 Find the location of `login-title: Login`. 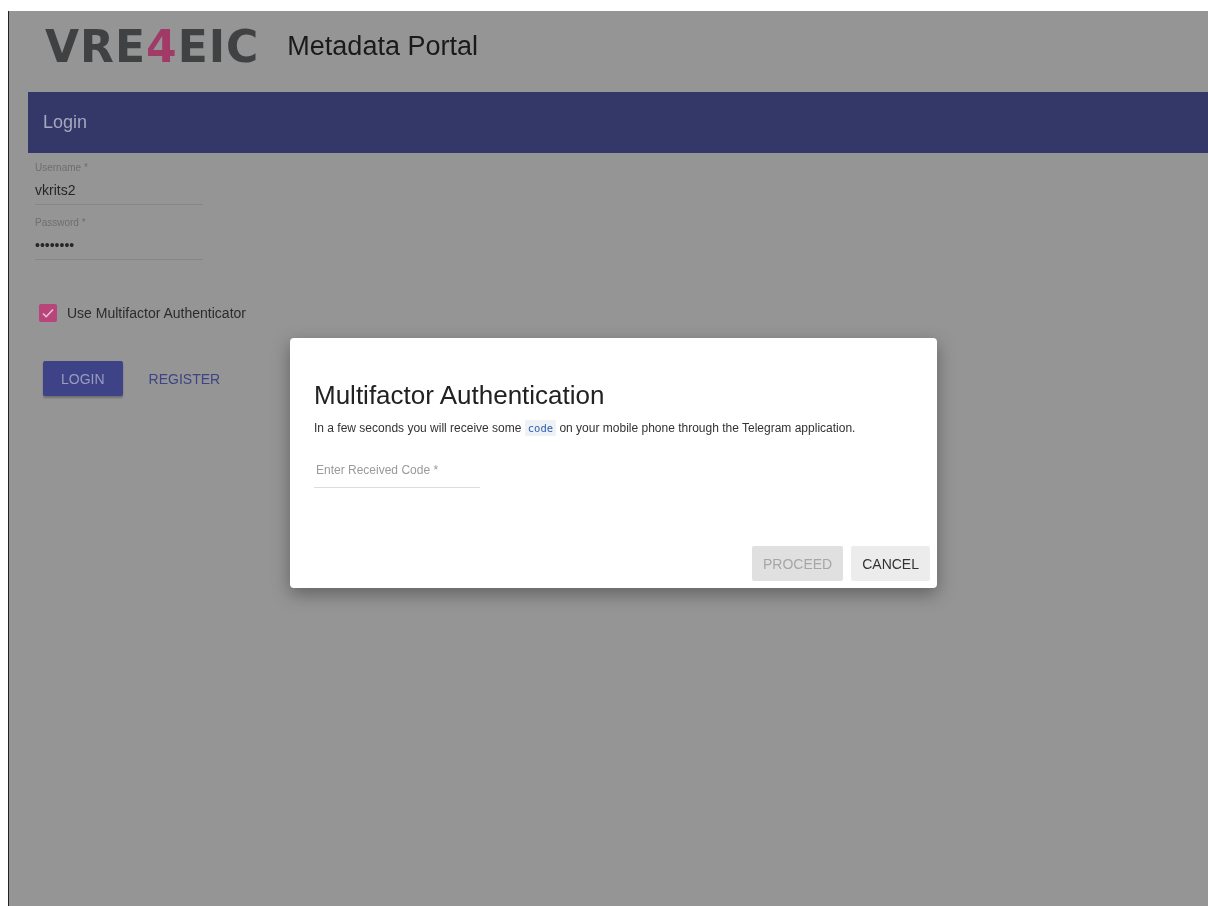

login-title: Login is located at coordinates (65, 122).